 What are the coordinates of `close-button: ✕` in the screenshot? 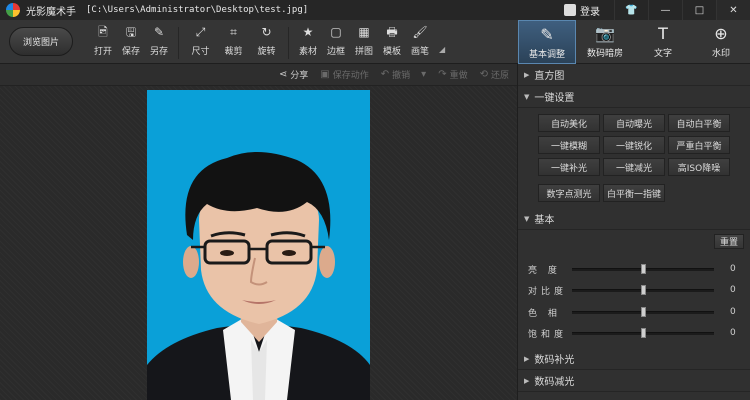 It's located at (733, 10).